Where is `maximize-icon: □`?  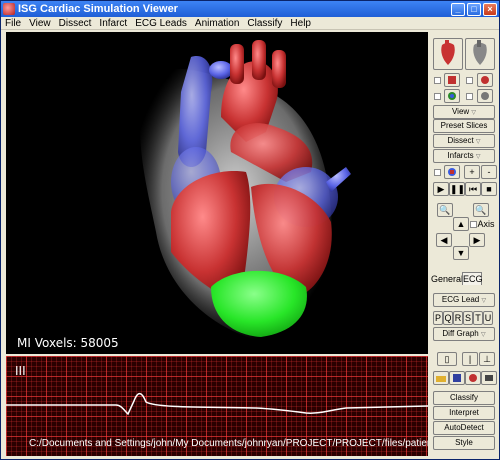
maximize-icon: □ is located at coordinates (474, 9).